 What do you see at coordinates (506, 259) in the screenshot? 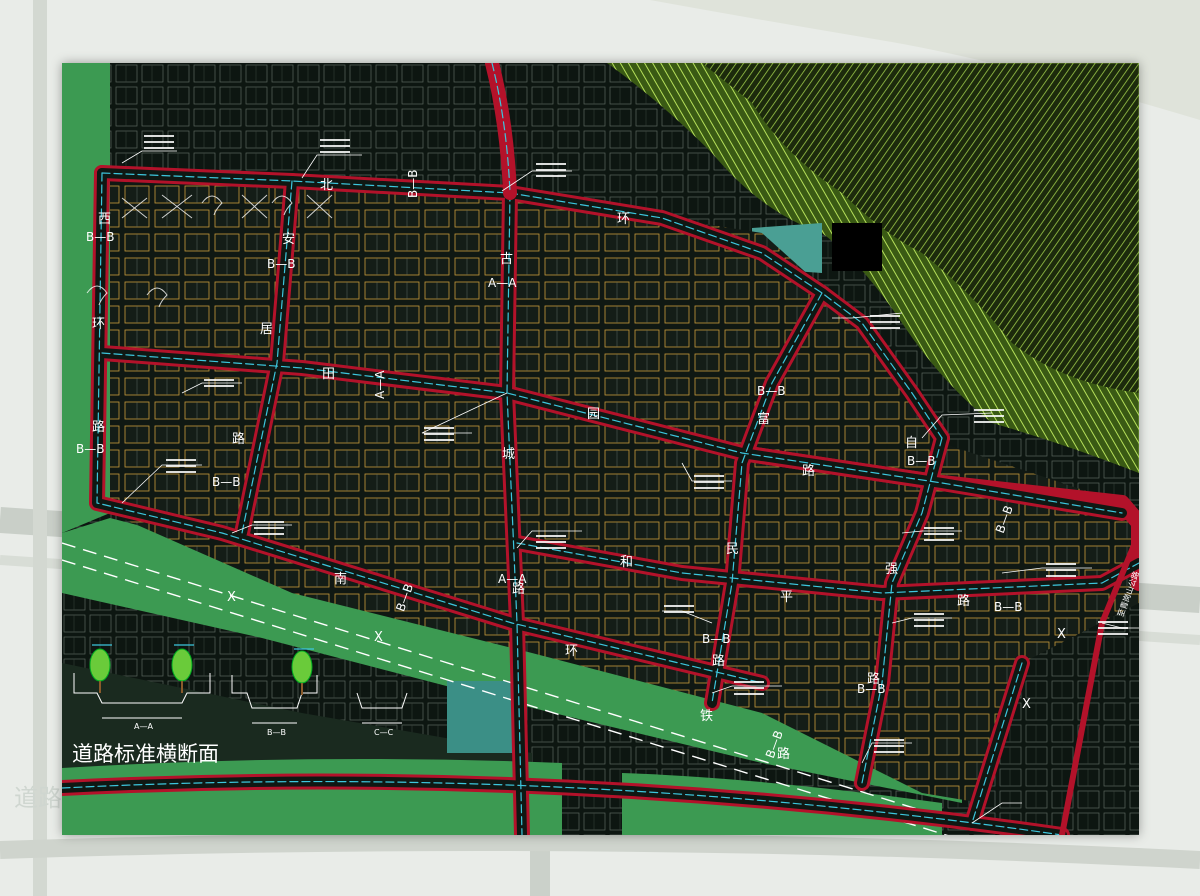
I see `road-label-gucheng-1: 古` at bounding box center [506, 259].